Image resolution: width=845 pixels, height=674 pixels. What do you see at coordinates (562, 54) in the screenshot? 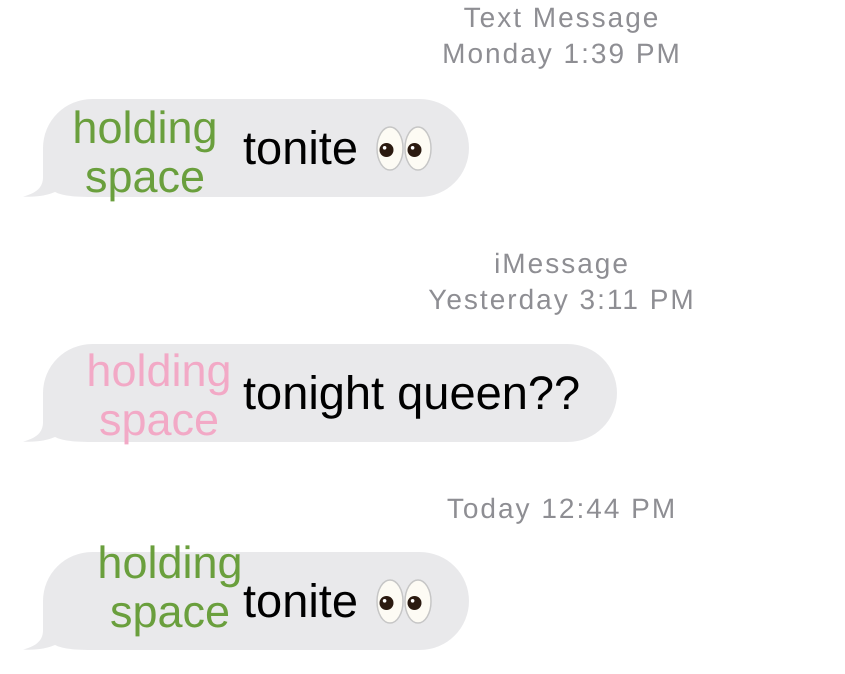
I see `timestamp: Monday 1:39 PM` at bounding box center [562, 54].